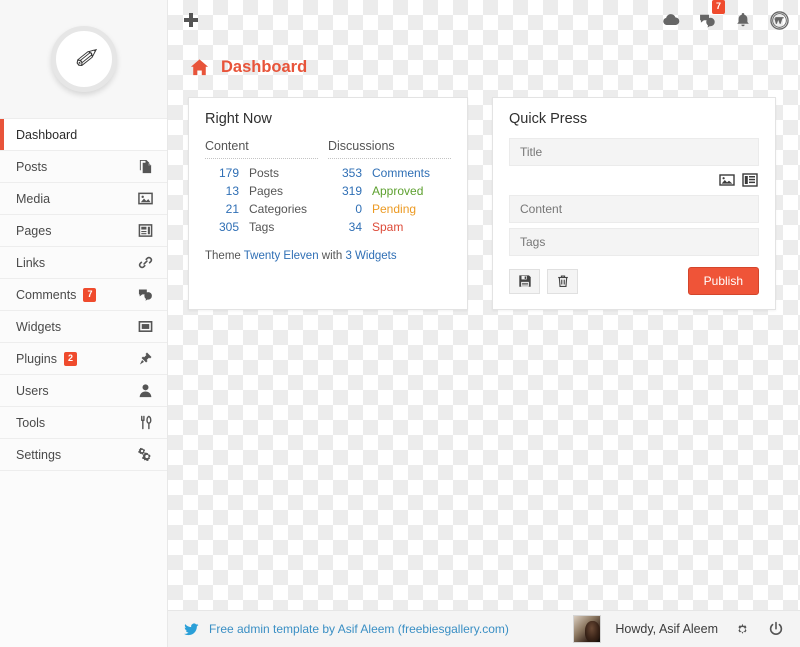 This screenshot has height=647, width=800. I want to click on power-icon, so click(776, 629).